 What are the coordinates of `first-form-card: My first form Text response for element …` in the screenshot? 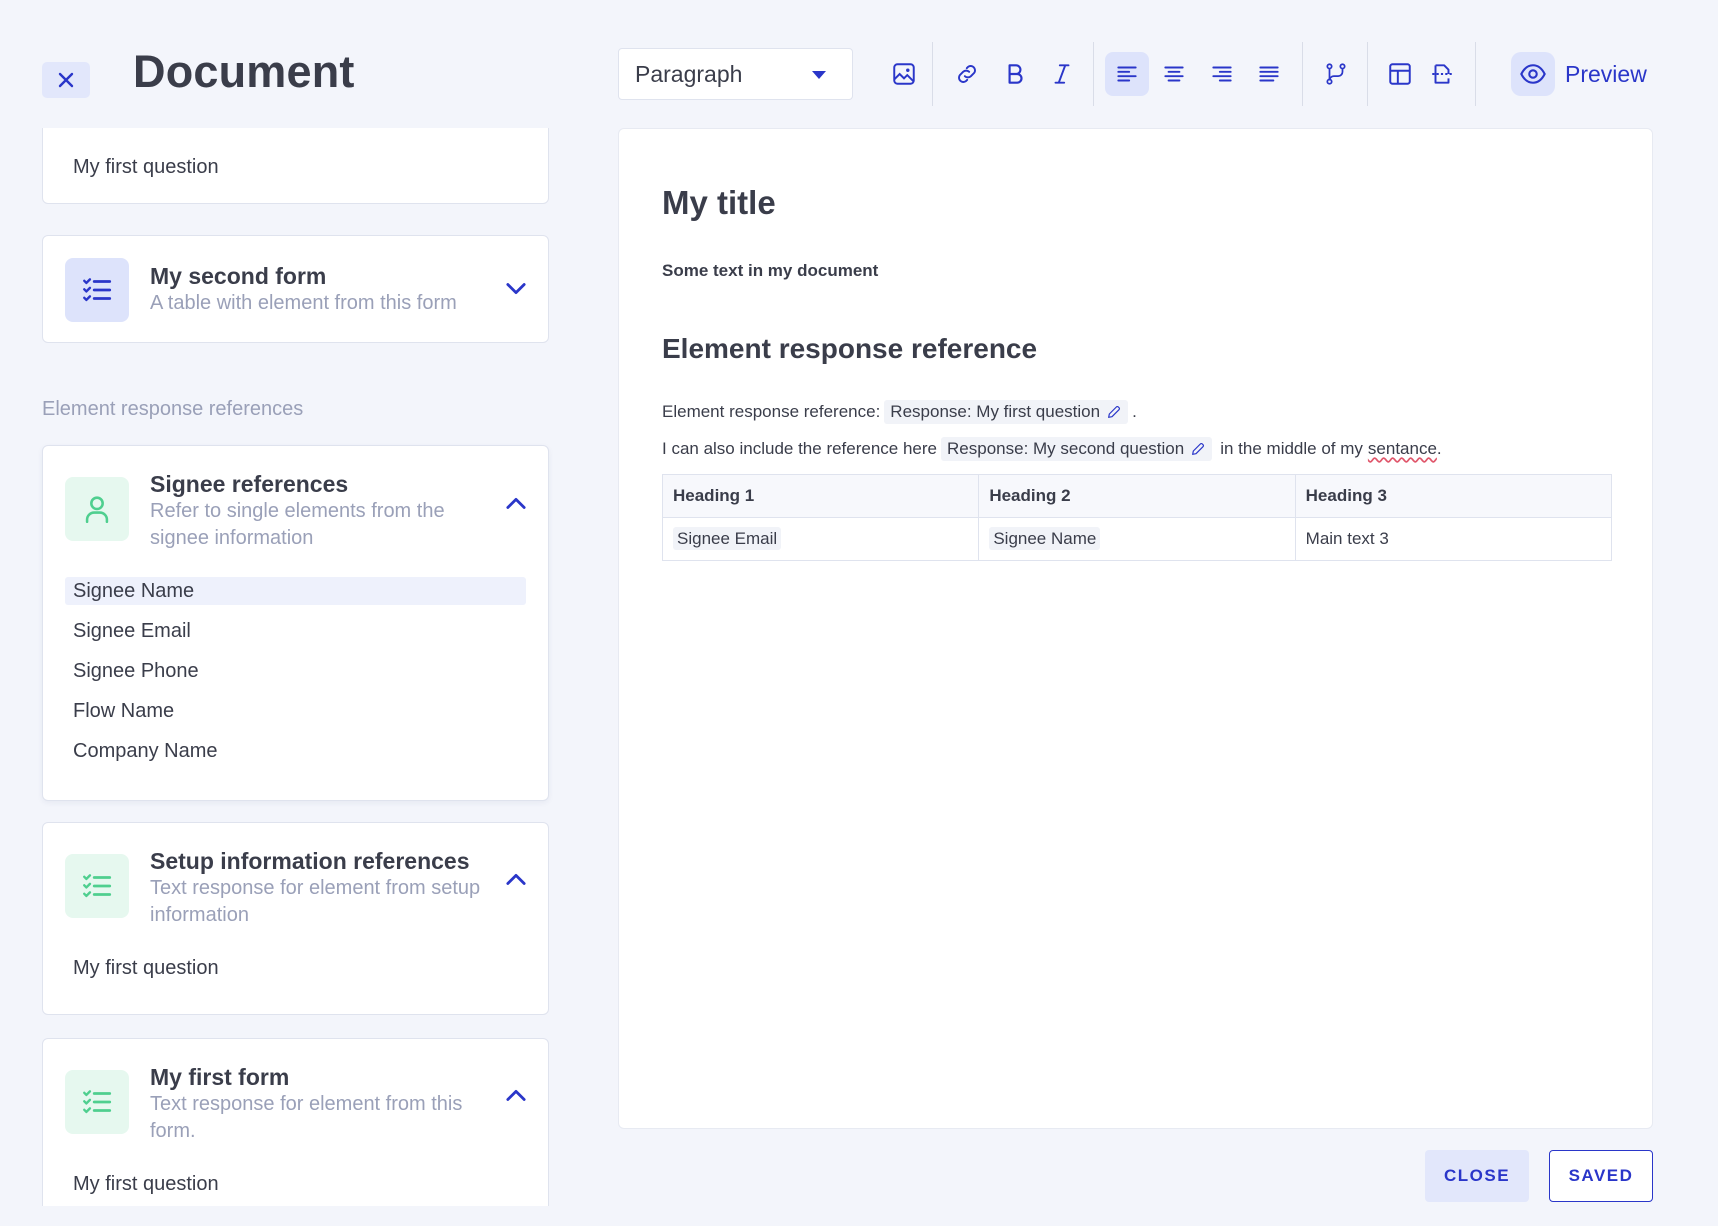 It's located at (295, 1122).